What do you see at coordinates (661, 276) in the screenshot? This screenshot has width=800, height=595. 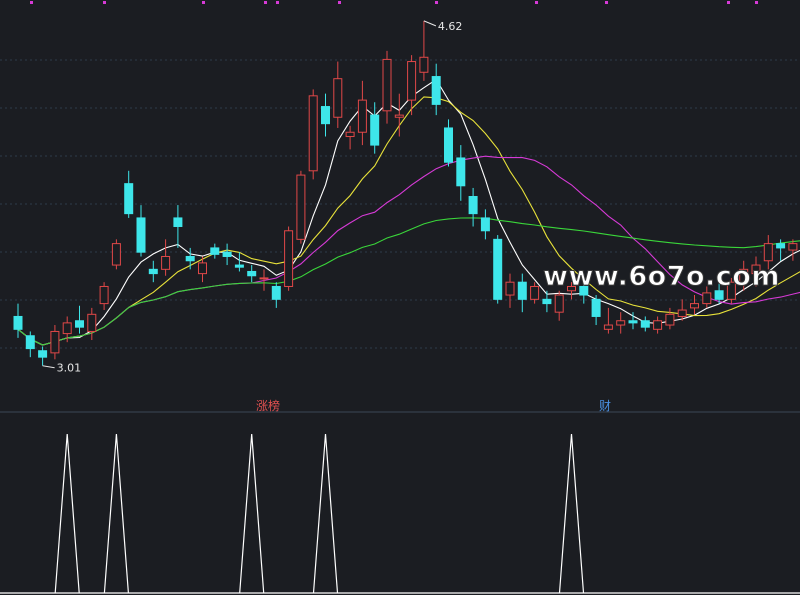 I see `watermark: www.6o7o.com` at bounding box center [661, 276].